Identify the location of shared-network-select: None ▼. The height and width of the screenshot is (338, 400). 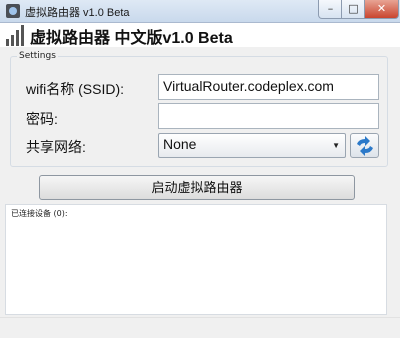
(252, 145).